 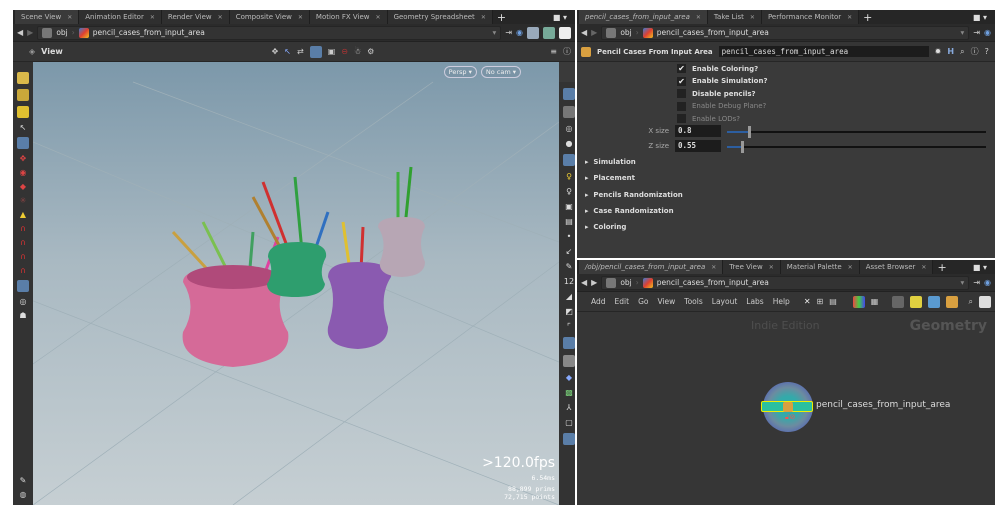 What do you see at coordinates (348, 17) in the screenshot?
I see `tab-motion-fx-view: Motion FX View ✕` at bounding box center [348, 17].